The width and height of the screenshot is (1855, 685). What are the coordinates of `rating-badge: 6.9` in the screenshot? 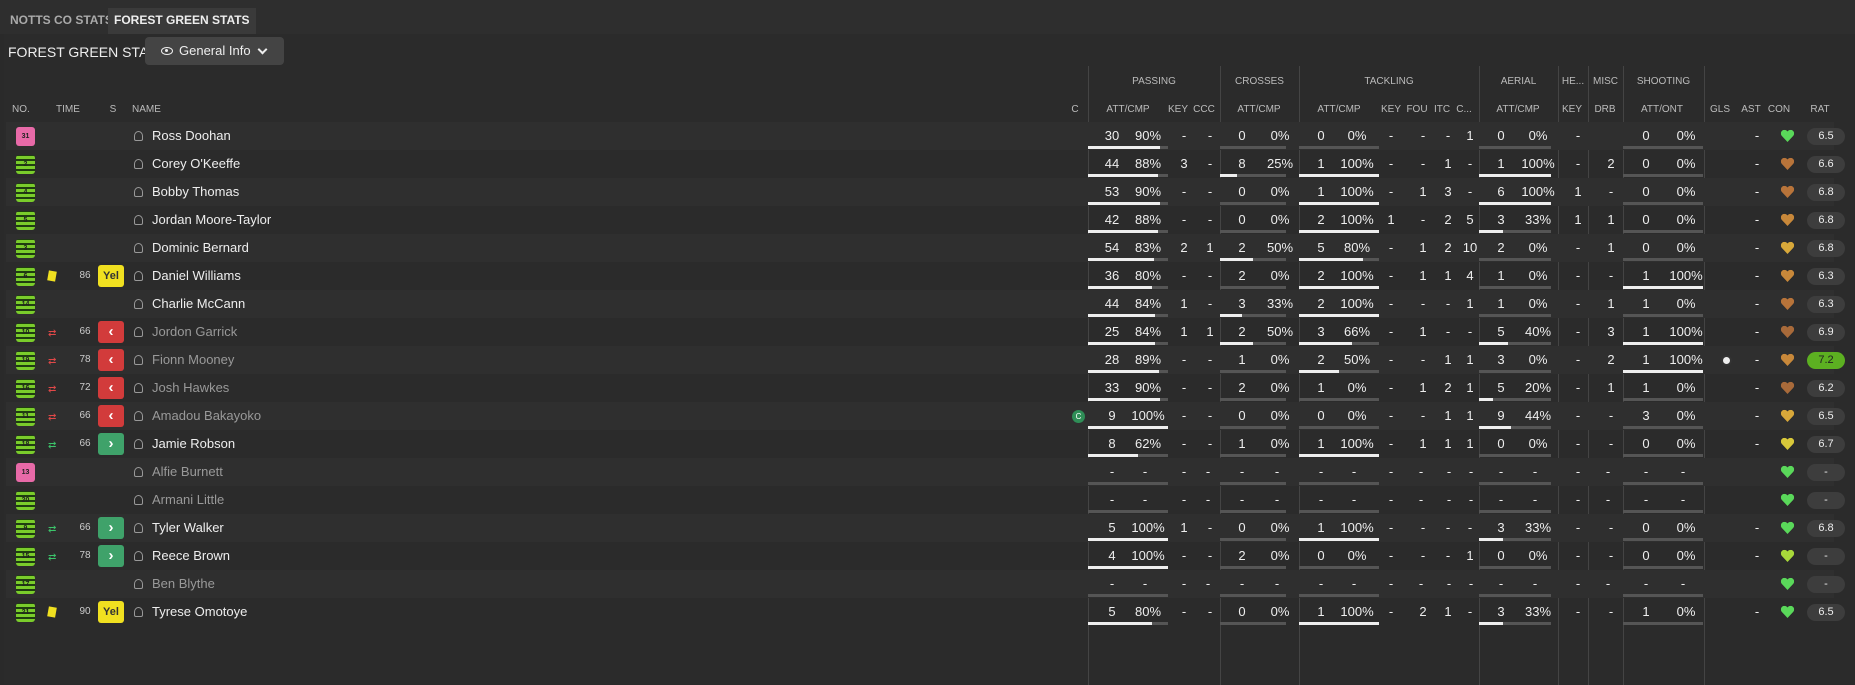 It's located at (1826, 332).